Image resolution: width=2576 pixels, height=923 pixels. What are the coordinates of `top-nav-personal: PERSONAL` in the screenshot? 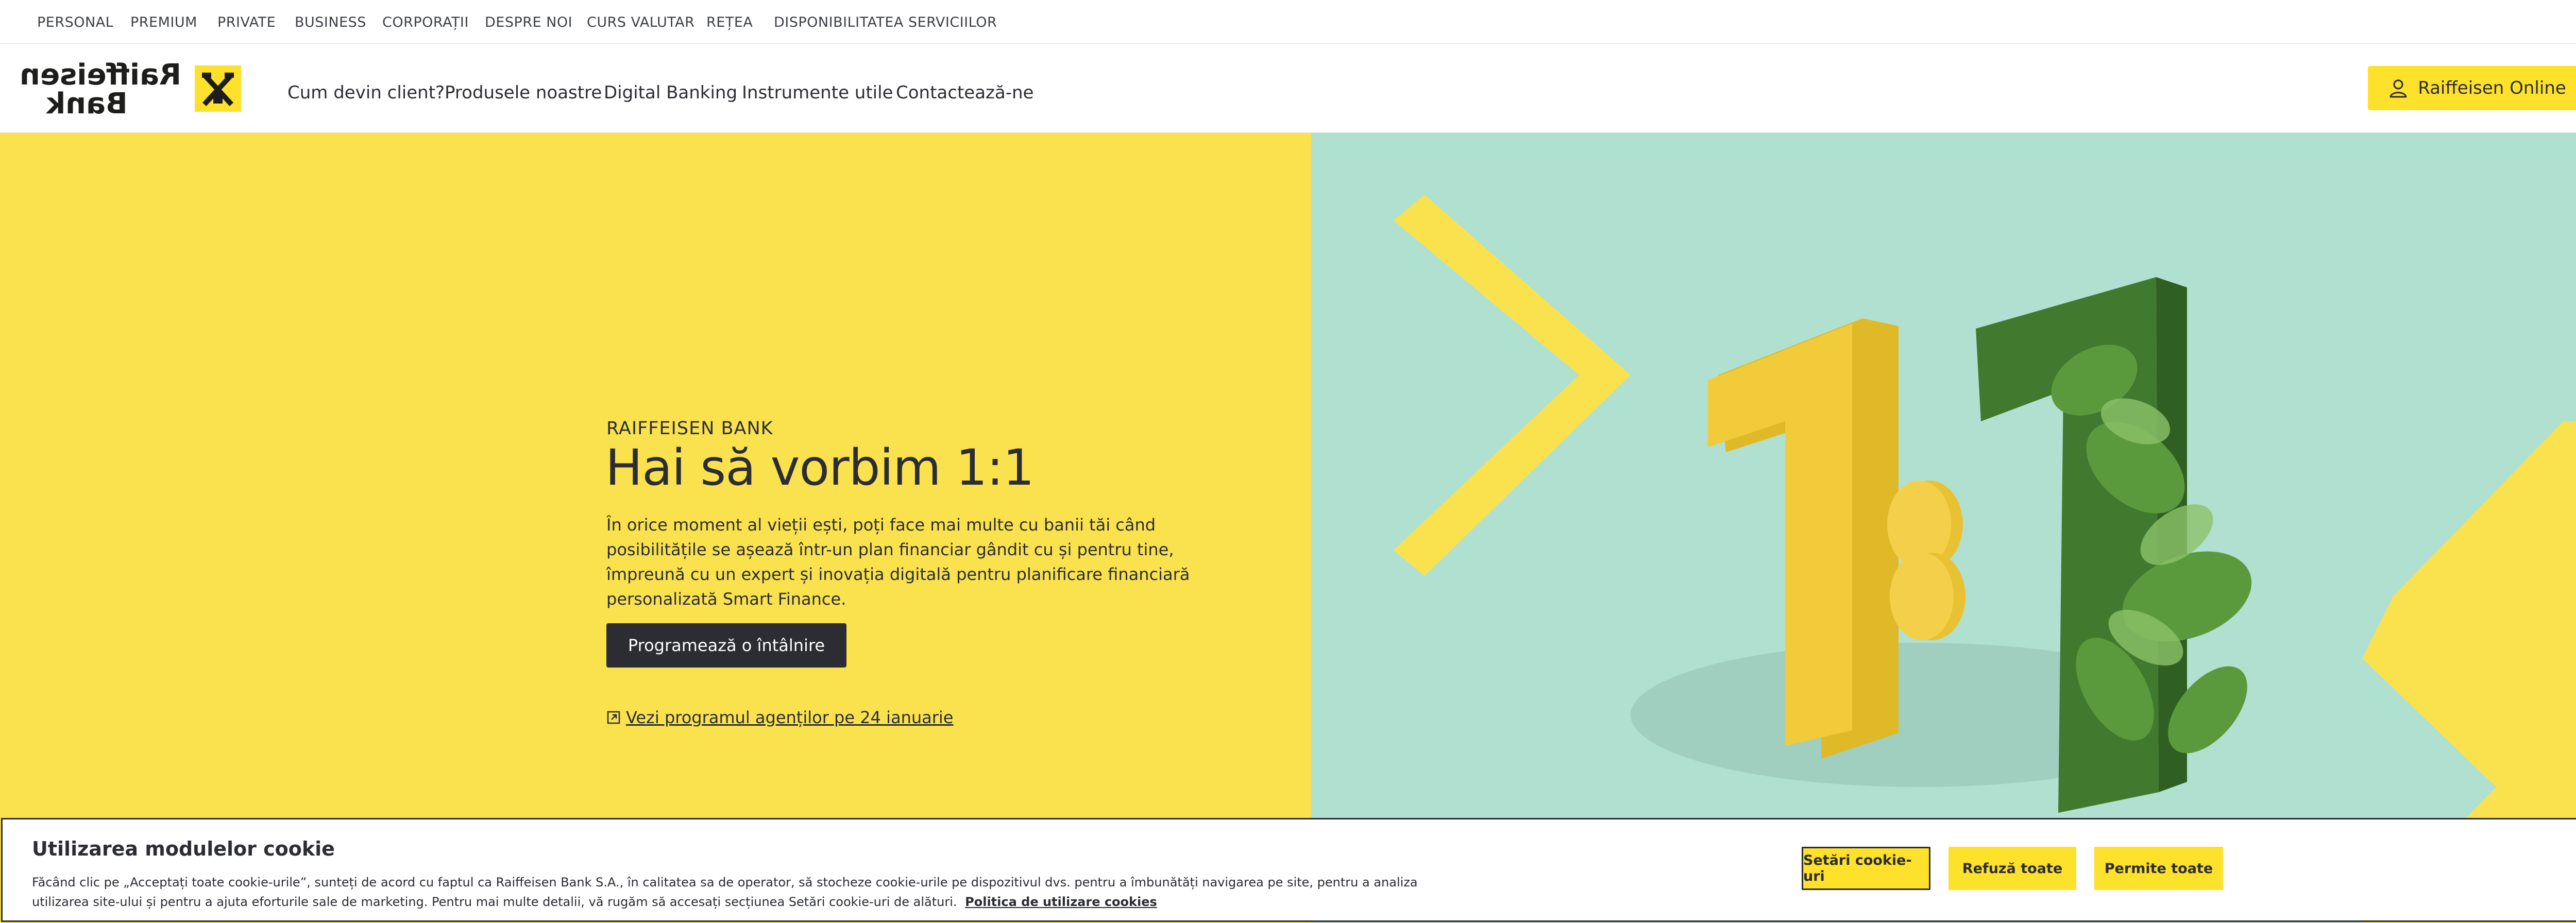 It's located at (75, 22).